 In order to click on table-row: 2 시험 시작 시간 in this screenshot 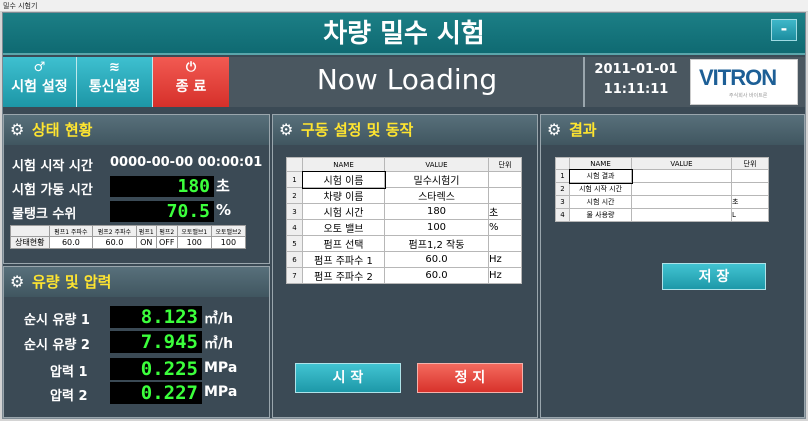, I will do `click(662, 189)`.